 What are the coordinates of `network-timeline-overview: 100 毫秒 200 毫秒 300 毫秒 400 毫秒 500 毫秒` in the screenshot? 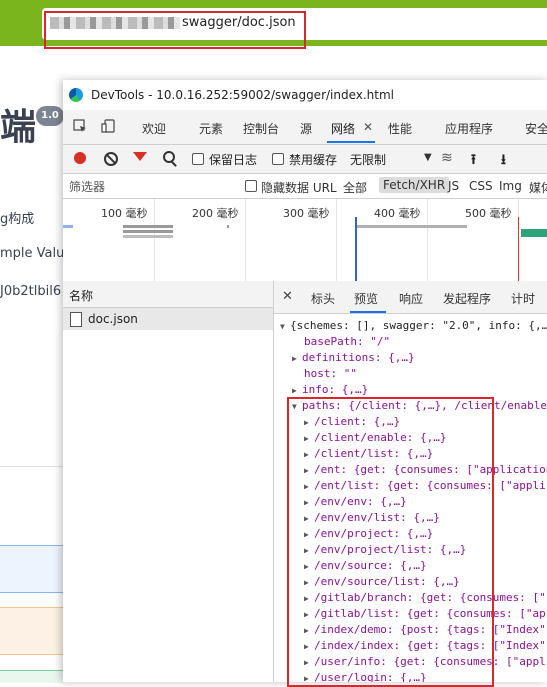 It's located at (305, 240).